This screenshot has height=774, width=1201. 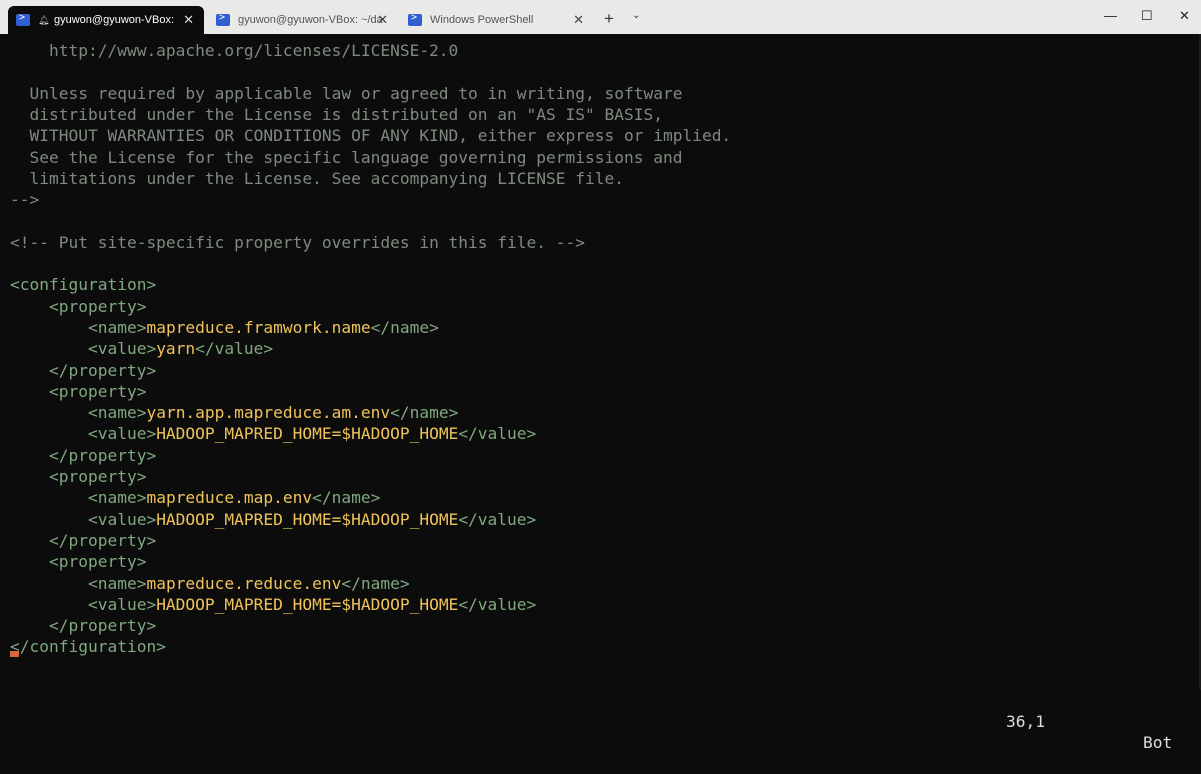 I want to click on xml-value: mapreduce.map.env, so click(x=229, y=498).